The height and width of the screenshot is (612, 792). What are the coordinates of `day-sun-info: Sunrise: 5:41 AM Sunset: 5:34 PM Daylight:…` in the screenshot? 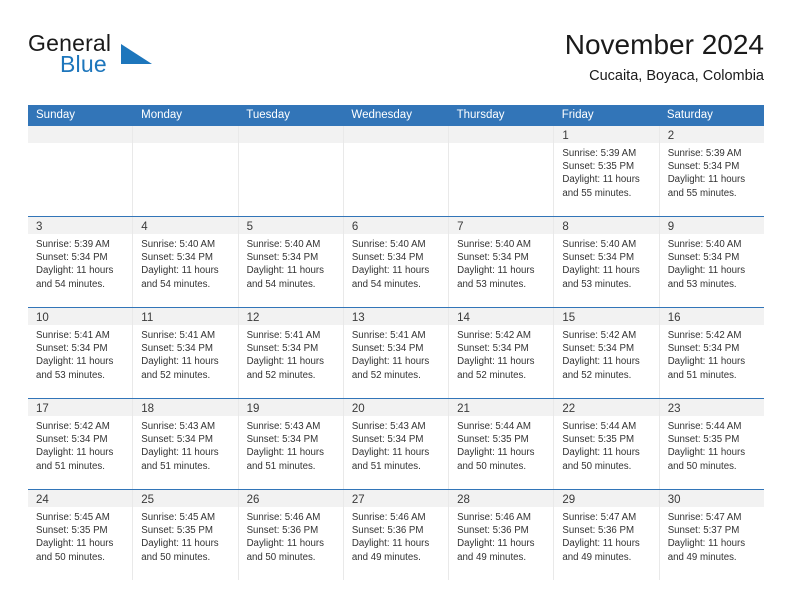 It's located at (291, 353).